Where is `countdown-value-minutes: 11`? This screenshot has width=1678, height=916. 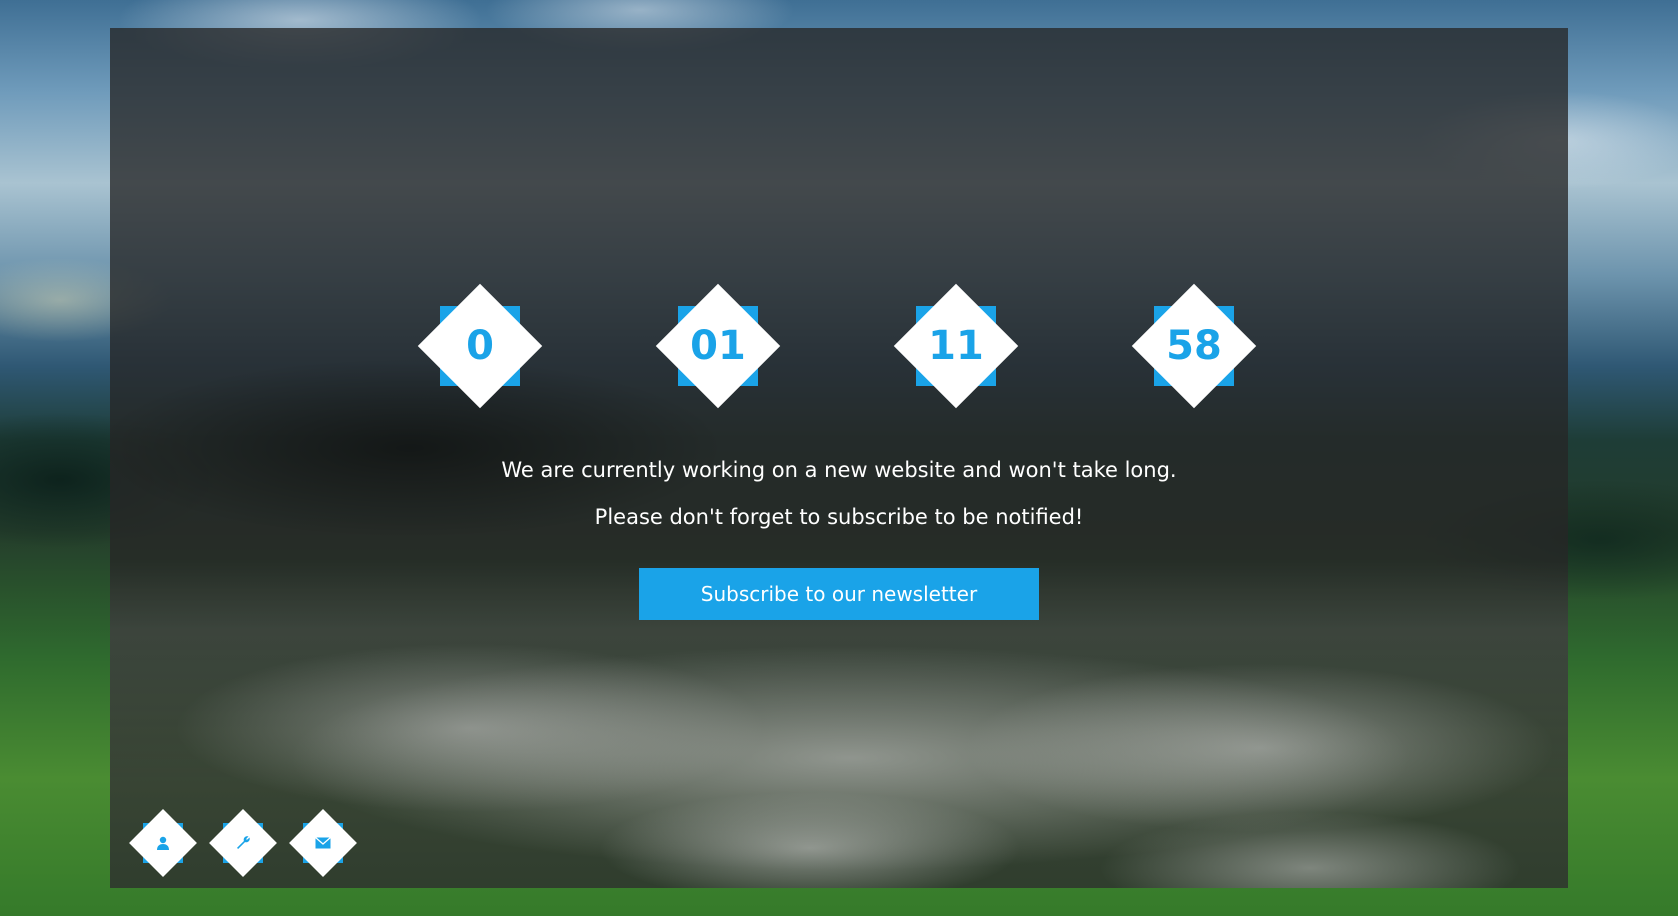 countdown-value-minutes: 11 is located at coordinates (956, 346).